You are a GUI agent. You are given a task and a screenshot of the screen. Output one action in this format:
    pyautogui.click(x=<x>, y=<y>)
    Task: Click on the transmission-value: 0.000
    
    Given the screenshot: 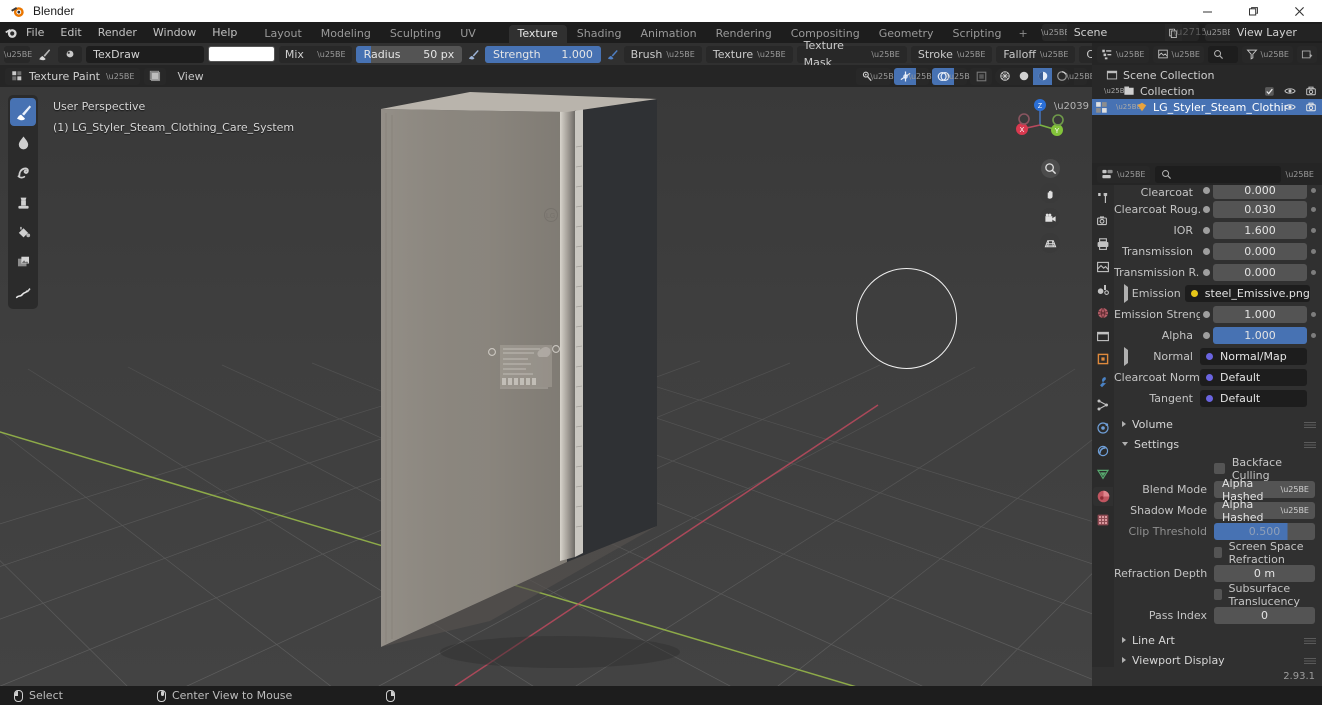 What is the action you would take?
    pyautogui.click(x=1260, y=251)
    